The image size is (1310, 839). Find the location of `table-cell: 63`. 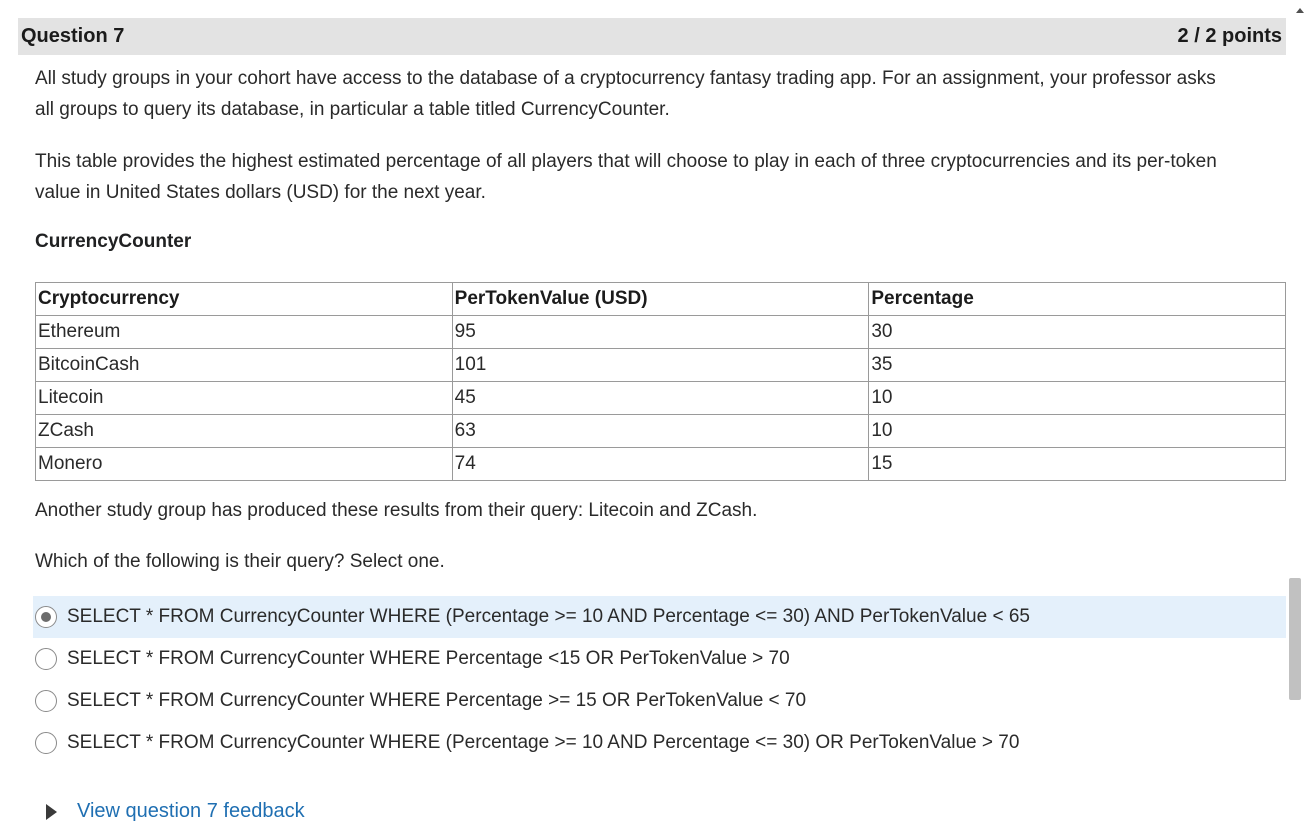

table-cell: 63 is located at coordinates (660, 431).